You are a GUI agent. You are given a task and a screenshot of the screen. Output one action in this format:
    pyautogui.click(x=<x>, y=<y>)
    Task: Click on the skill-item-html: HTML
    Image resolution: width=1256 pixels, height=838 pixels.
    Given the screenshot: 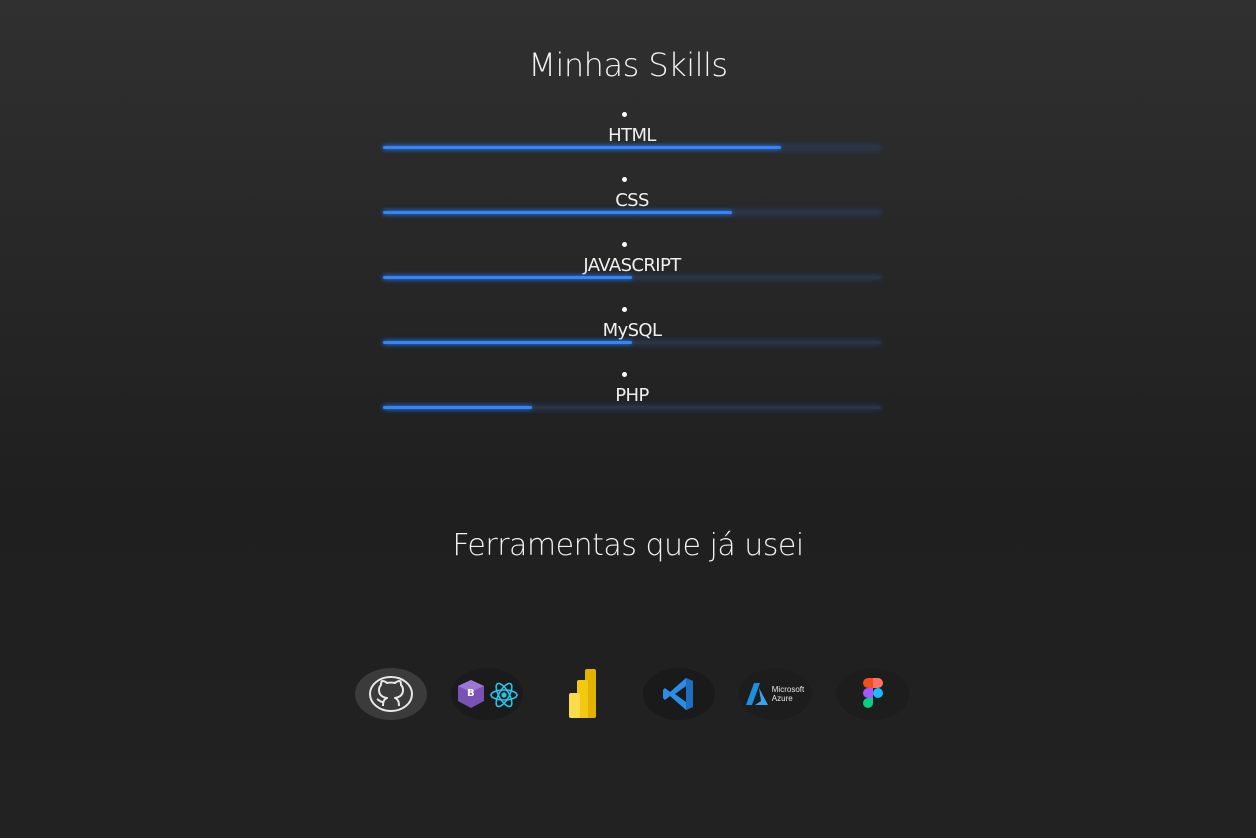 What is the action you would take?
    pyautogui.click(x=632, y=138)
    